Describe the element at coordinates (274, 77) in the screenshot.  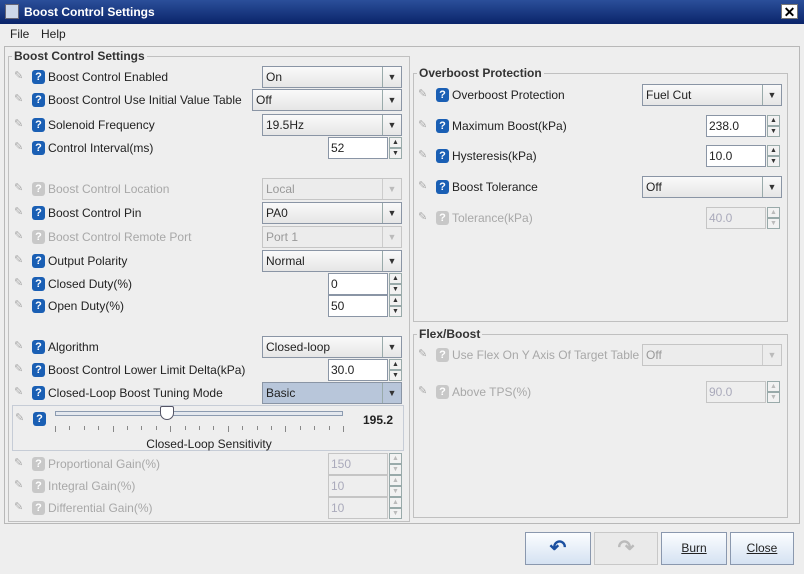
I see `selected-value: On` at that location.